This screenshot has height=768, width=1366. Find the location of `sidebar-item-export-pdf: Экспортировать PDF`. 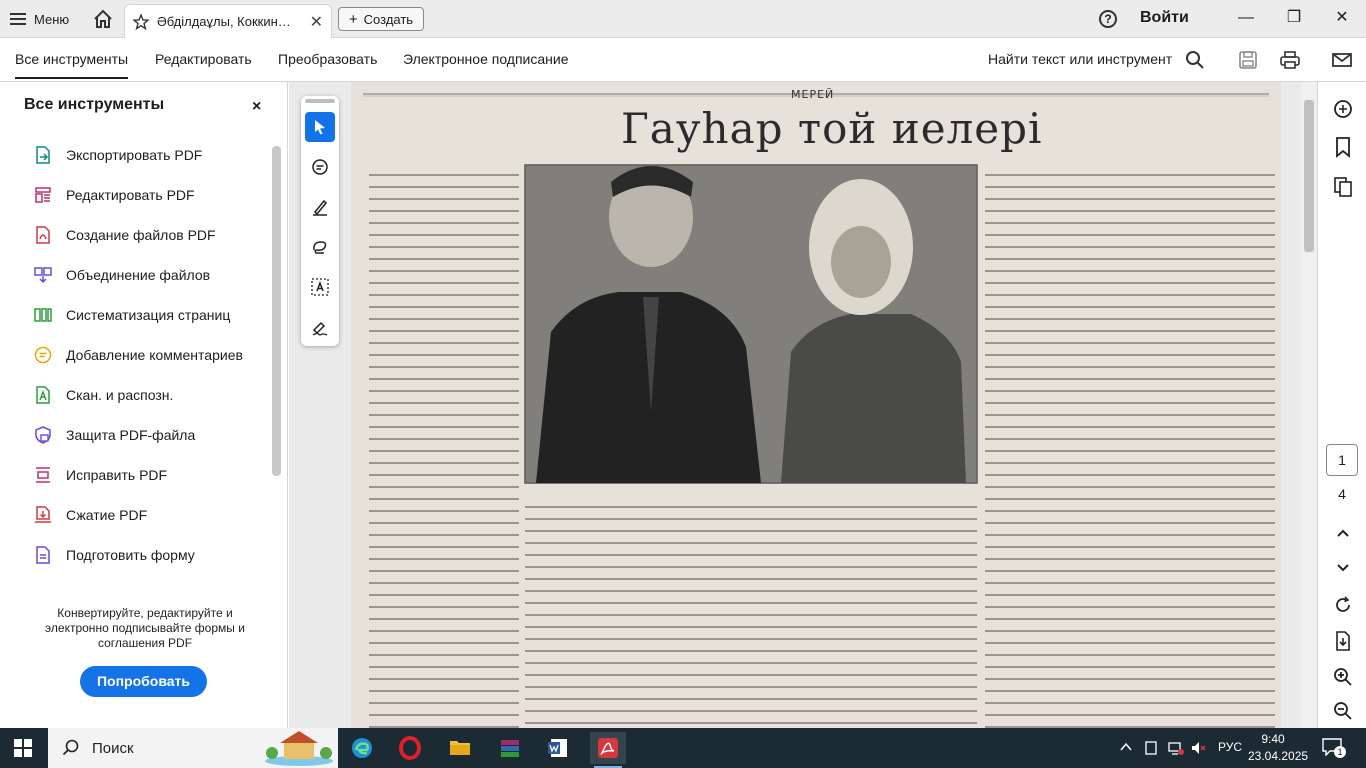

sidebar-item-export-pdf: Экспортировать PDF is located at coordinates (118, 155).